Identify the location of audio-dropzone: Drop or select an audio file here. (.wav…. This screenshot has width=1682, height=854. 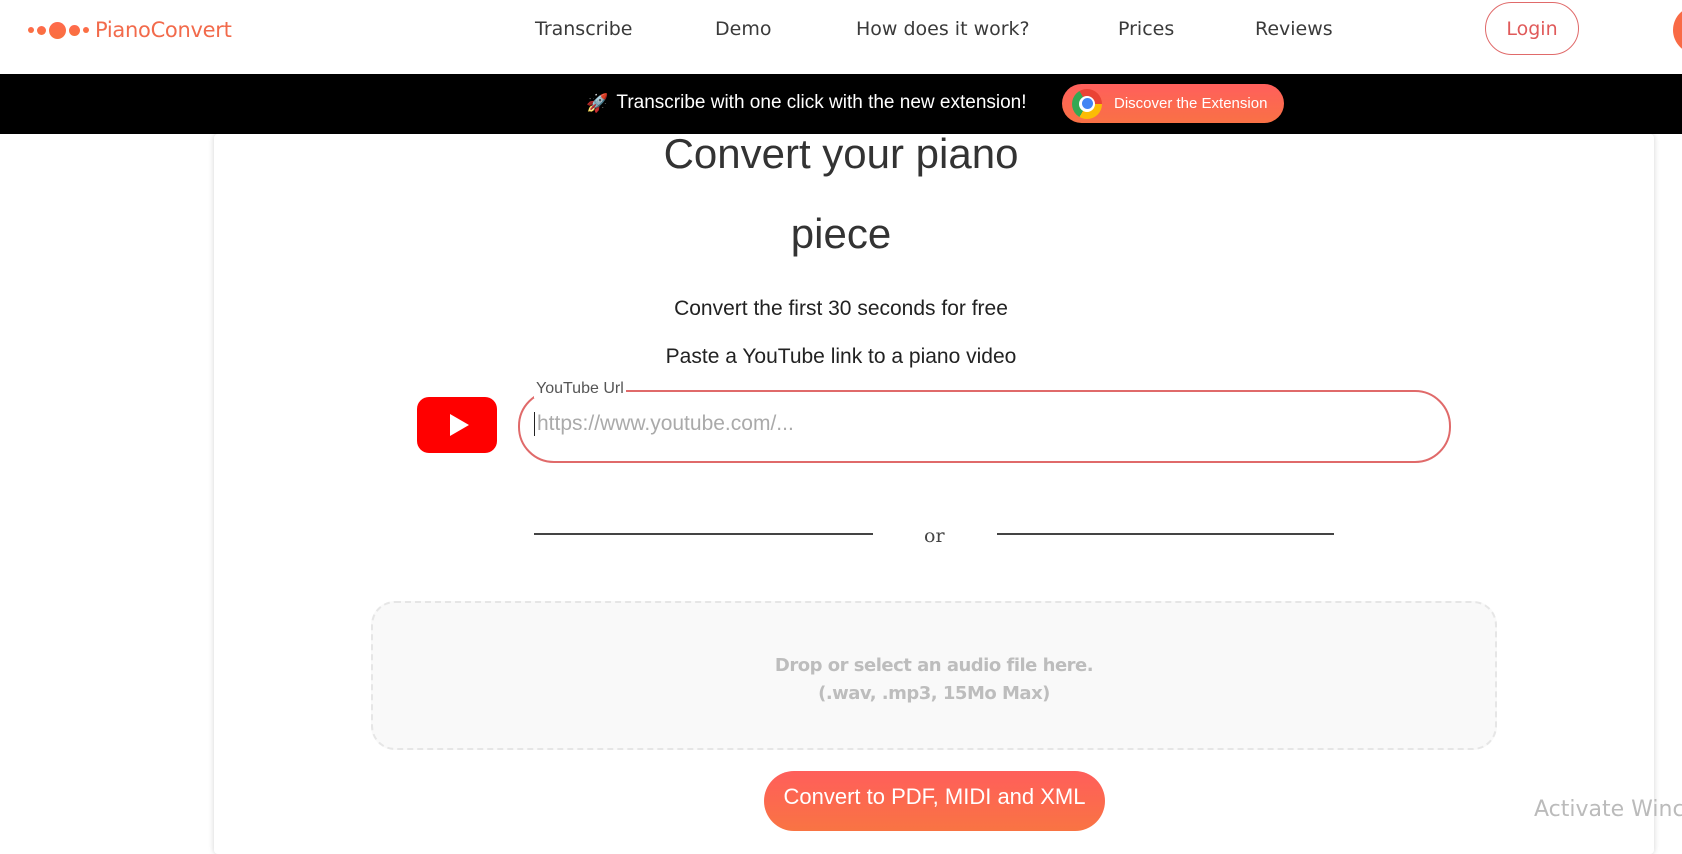
(934, 675).